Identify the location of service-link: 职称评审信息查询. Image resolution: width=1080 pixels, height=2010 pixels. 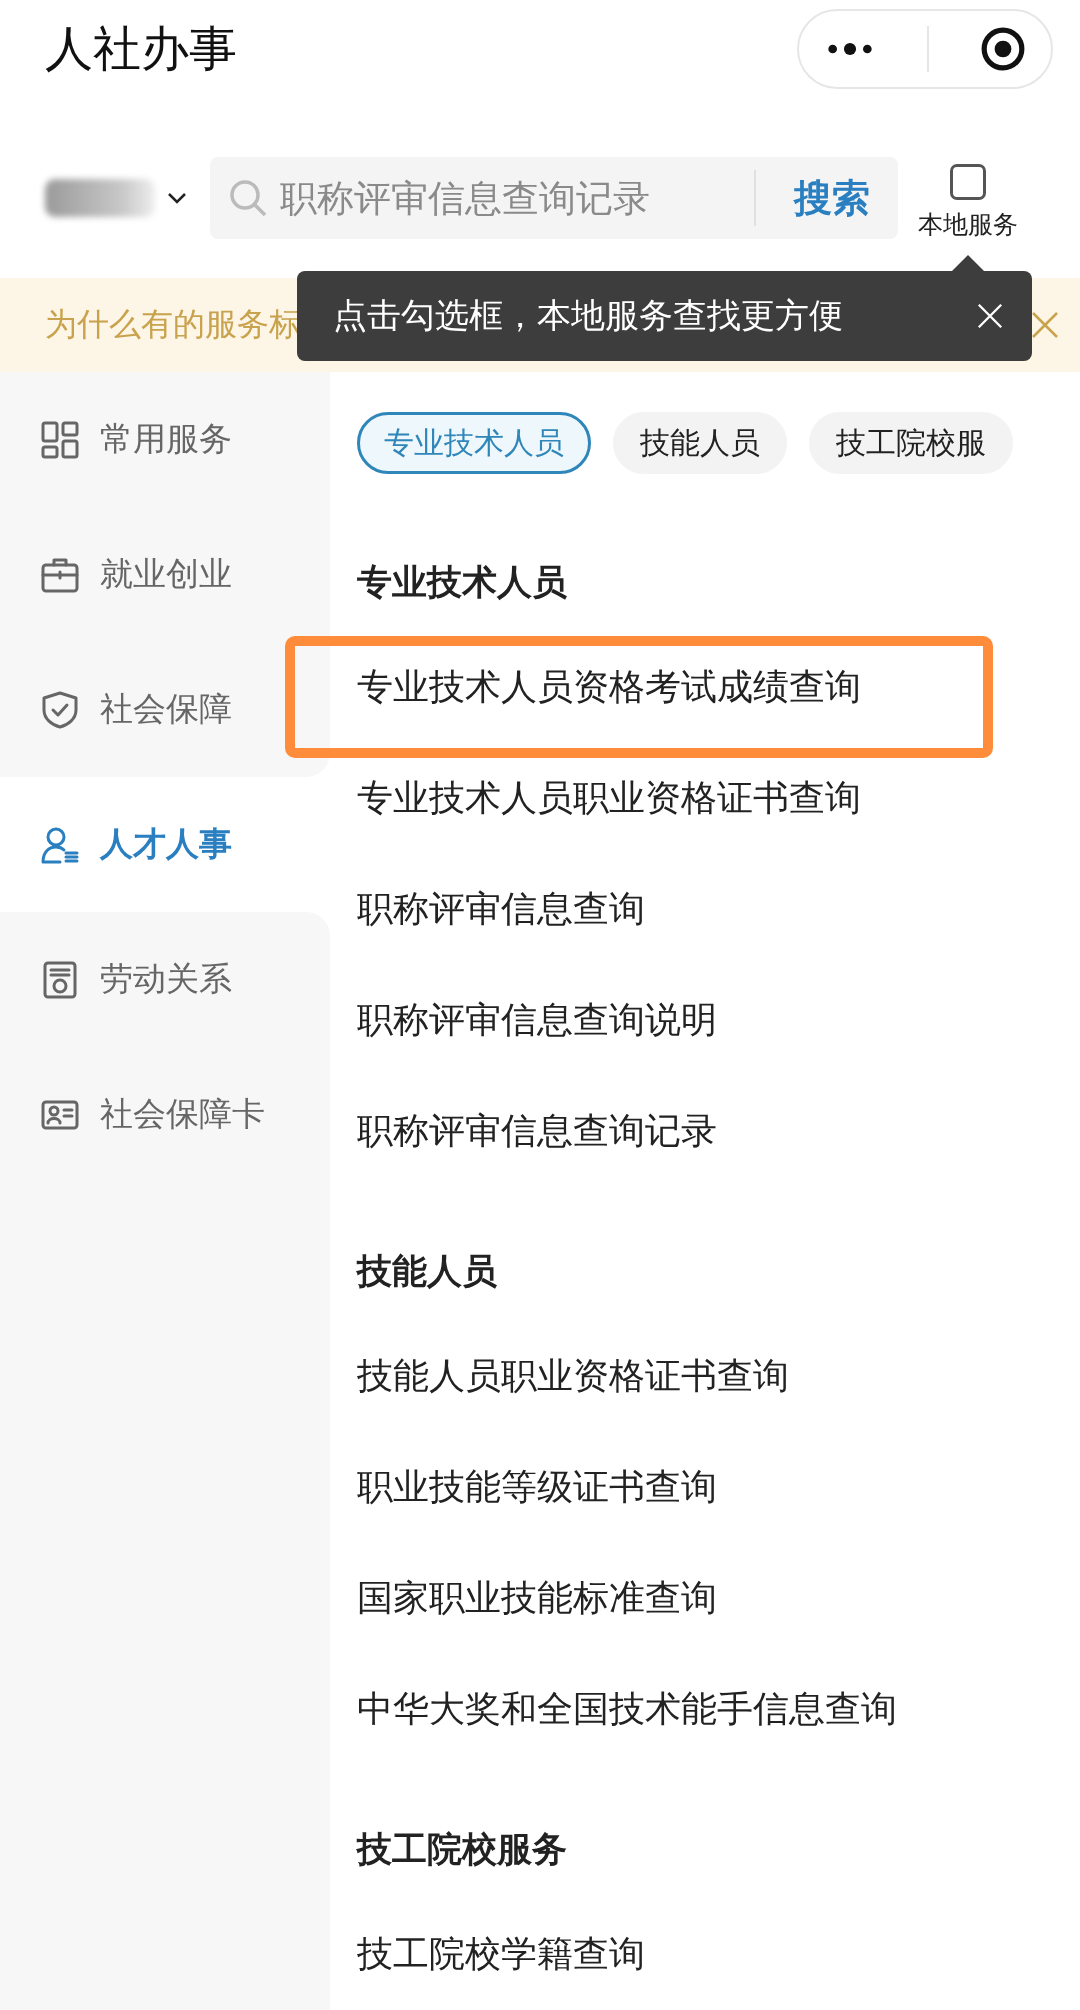
(501, 909).